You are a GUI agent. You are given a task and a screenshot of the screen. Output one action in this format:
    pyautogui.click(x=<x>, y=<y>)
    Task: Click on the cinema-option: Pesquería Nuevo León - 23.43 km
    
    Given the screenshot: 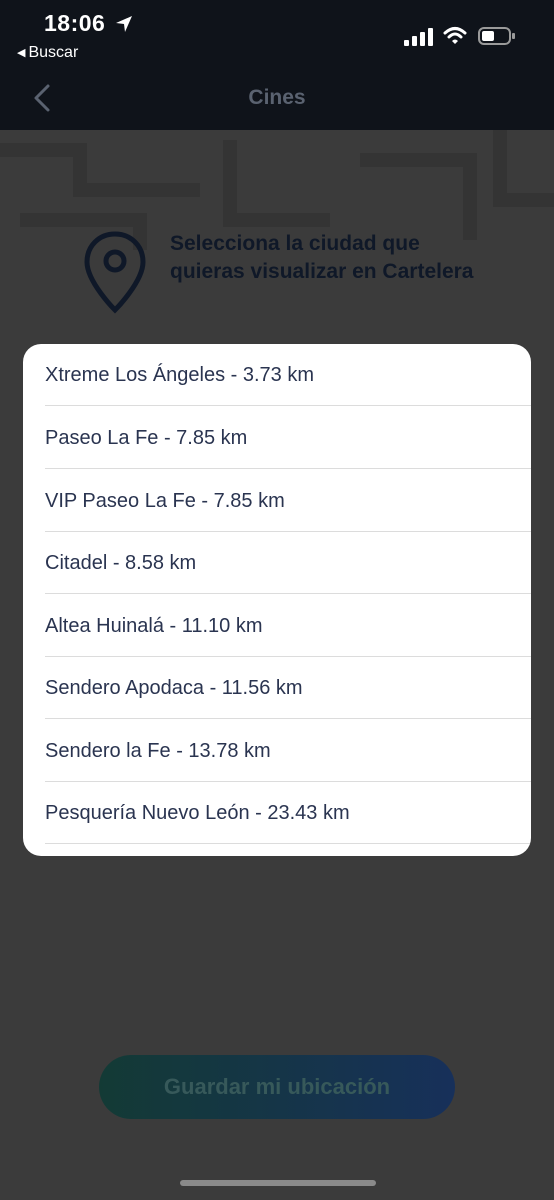 What is the action you would take?
    pyautogui.click(x=288, y=813)
    